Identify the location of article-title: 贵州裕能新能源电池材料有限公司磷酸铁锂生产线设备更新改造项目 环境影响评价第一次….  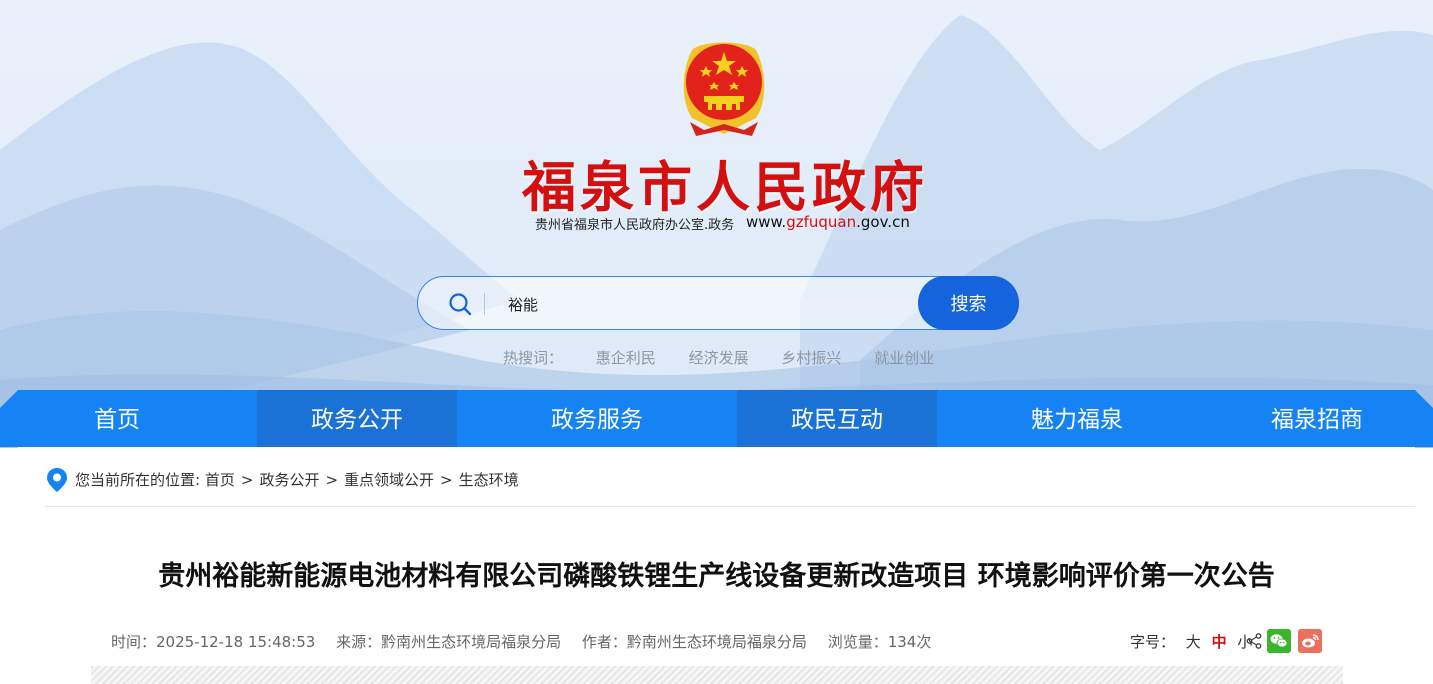
(716, 576).